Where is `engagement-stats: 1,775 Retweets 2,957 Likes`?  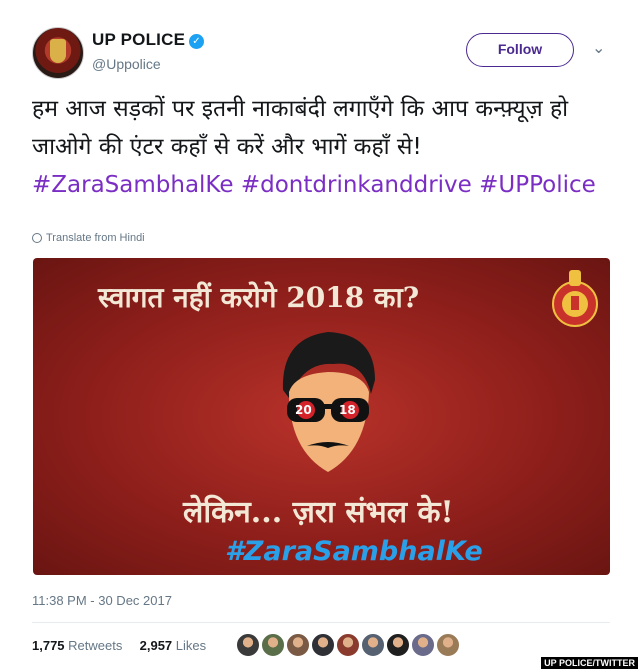 engagement-stats: 1,775 Retweets 2,957 Likes is located at coordinates (119, 645).